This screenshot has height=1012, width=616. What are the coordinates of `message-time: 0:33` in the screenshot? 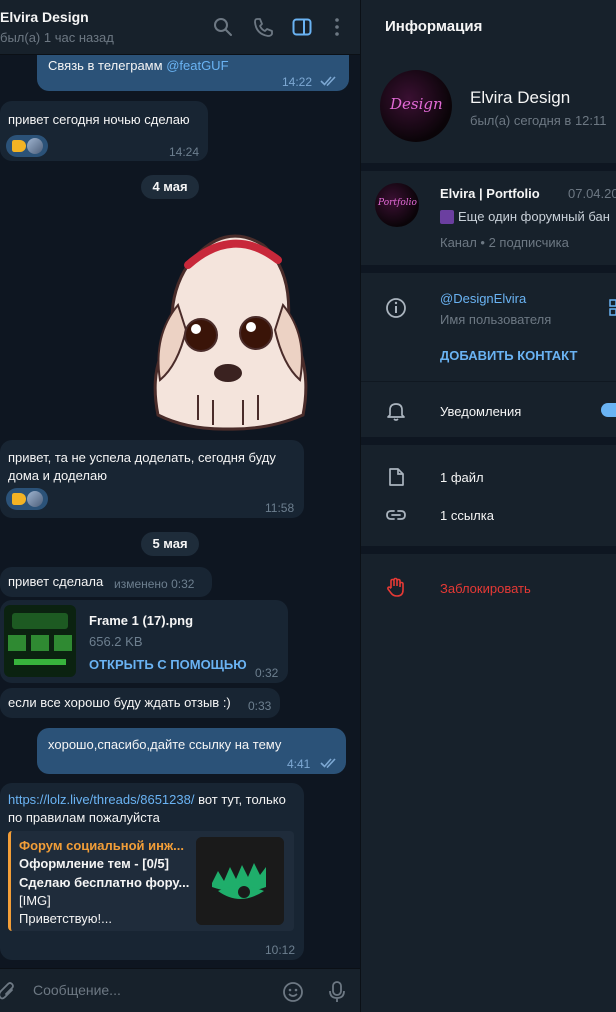 It's located at (260, 706).